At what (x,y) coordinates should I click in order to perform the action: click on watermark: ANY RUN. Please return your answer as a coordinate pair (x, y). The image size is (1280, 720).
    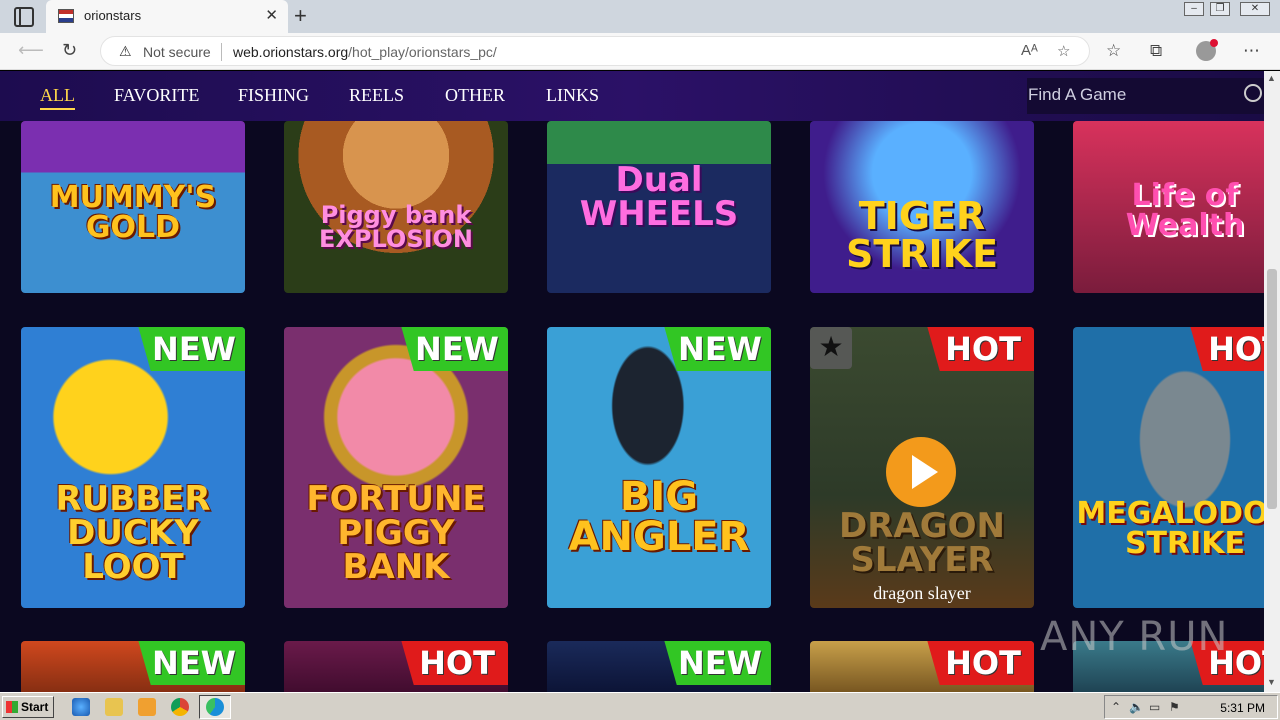
    Looking at the image, I should click on (1134, 637).